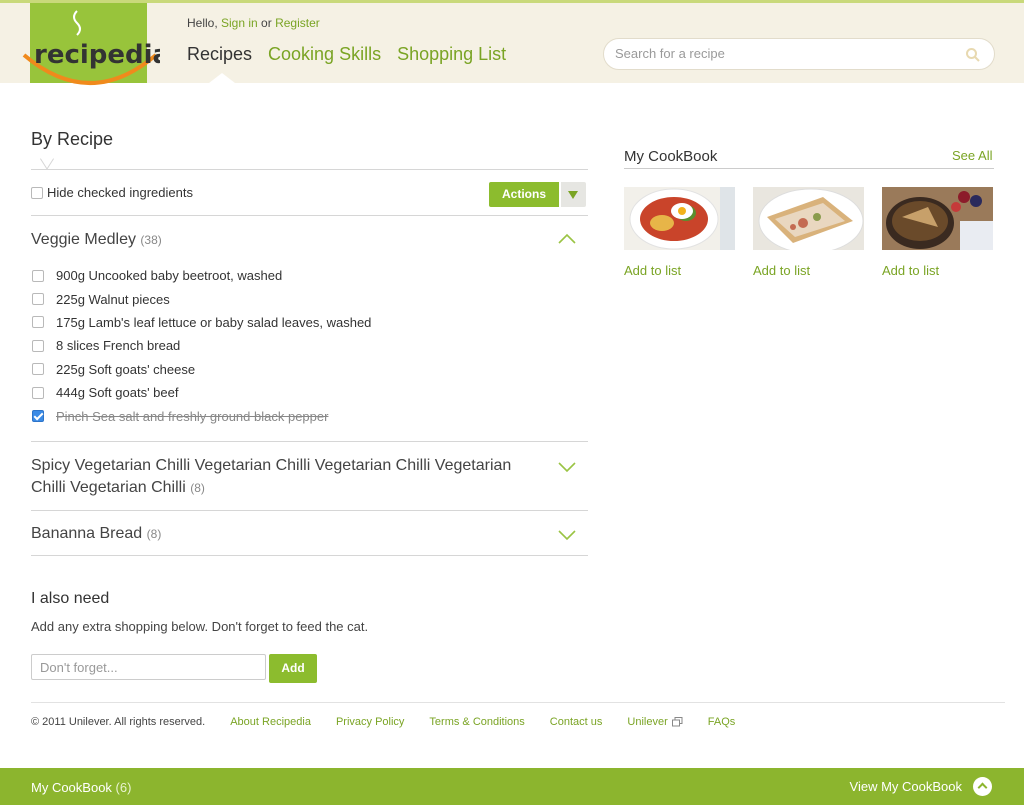 The height and width of the screenshot is (805, 1024). I want to click on footer-link-label: FAQs, so click(721, 722).